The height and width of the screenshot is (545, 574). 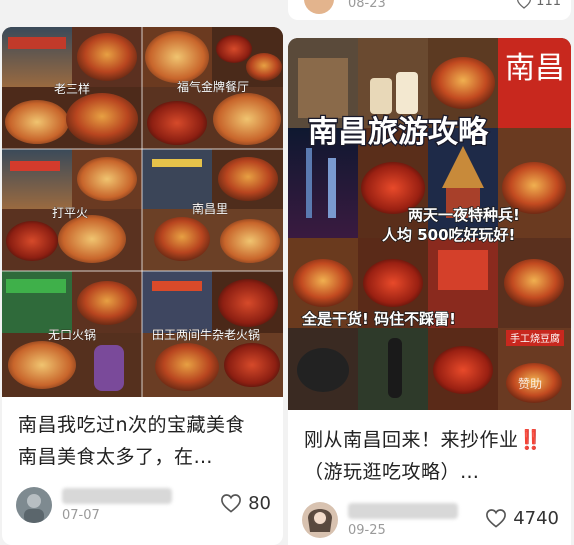 What do you see at coordinates (206, 334) in the screenshot?
I see `cover-label: 田王两间牛杂老火锅` at bounding box center [206, 334].